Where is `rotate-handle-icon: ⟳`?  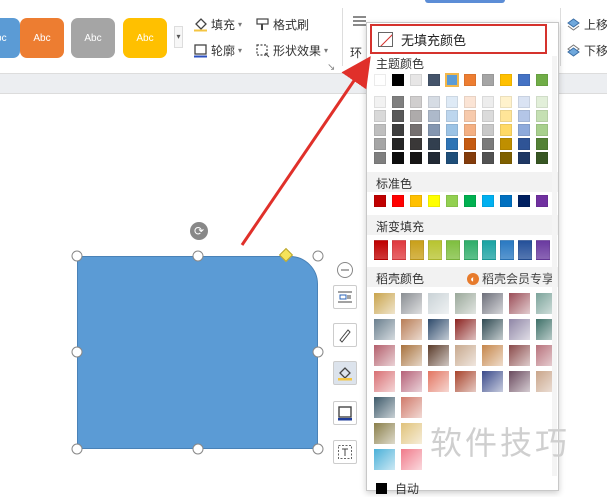 rotate-handle-icon: ⟳ is located at coordinates (199, 231).